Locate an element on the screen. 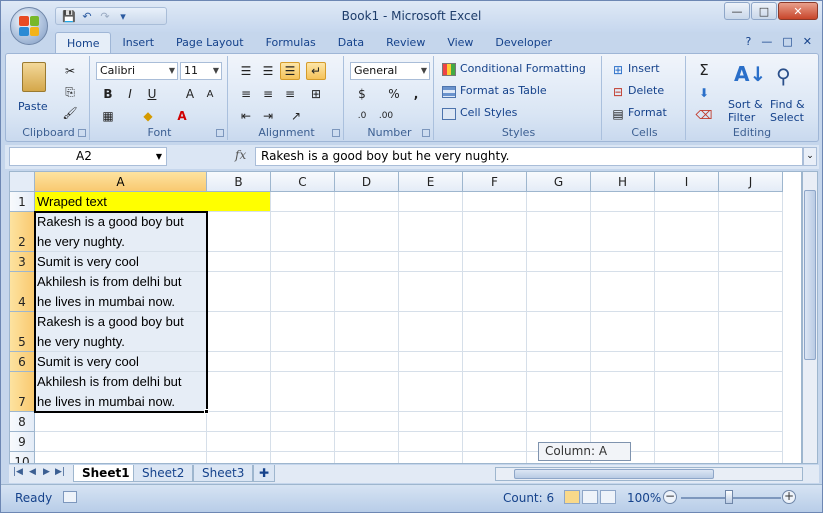  font-name-select: Calibri ▼ is located at coordinates (137, 71).